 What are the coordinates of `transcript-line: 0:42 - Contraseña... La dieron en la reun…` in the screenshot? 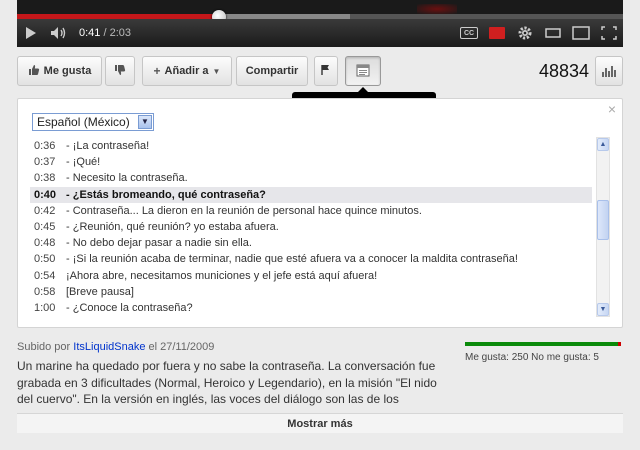 It's located at (311, 211).